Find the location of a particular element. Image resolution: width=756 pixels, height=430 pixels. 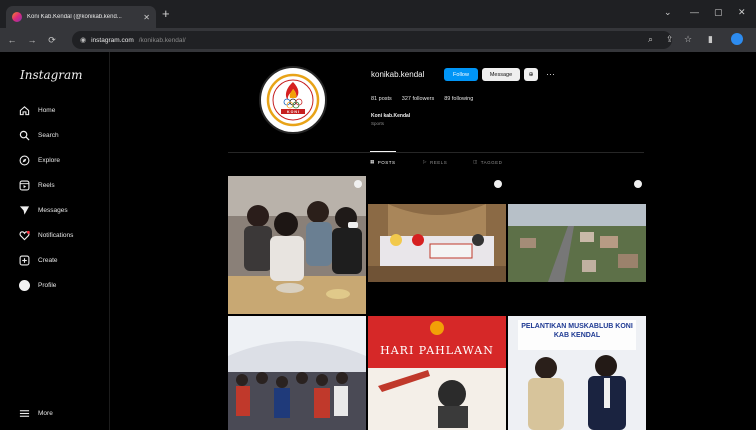

sidebar-item-label: Home is located at coordinates (47, 110).